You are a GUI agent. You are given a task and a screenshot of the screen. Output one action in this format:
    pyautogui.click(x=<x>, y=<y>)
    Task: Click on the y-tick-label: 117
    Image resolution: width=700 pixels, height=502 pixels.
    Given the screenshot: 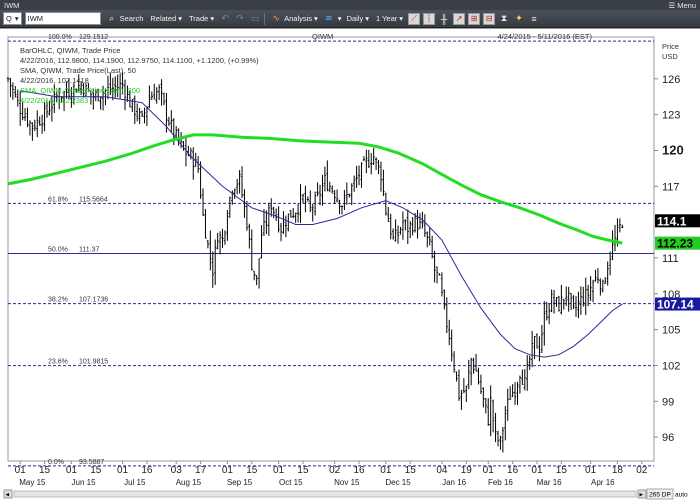 What is the action you would take?
    pyautogui.click(x=671, y=187)
    